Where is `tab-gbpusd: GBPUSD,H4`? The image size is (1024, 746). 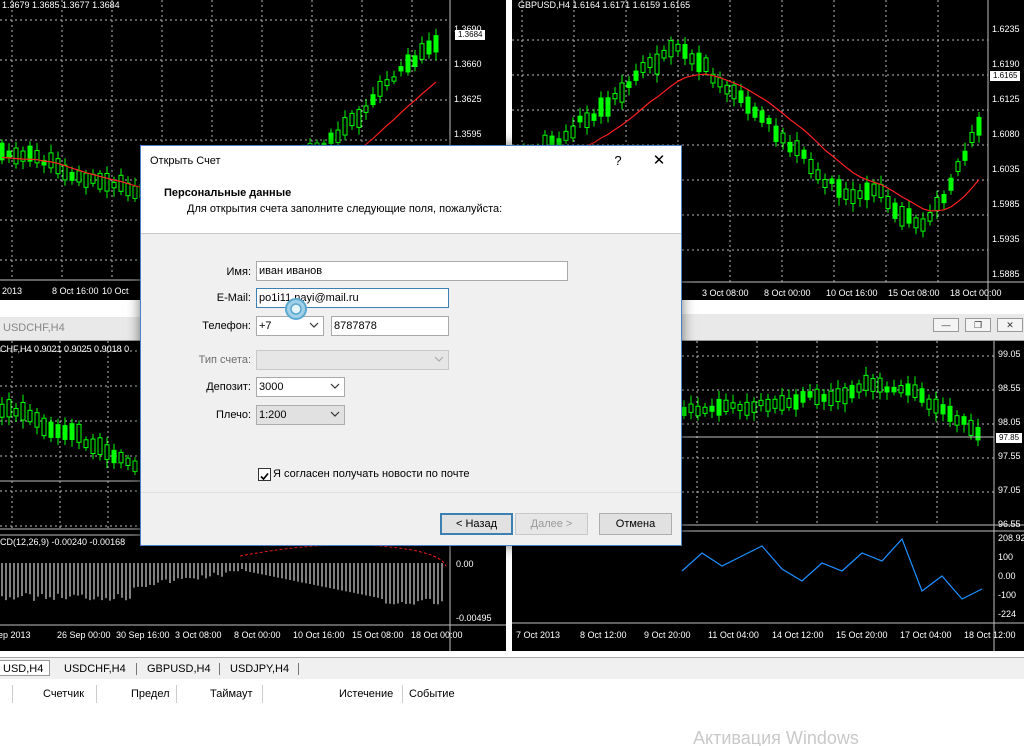 tab-gbpusd: GBPUSD,H4 is located at coordinates (179, 669).